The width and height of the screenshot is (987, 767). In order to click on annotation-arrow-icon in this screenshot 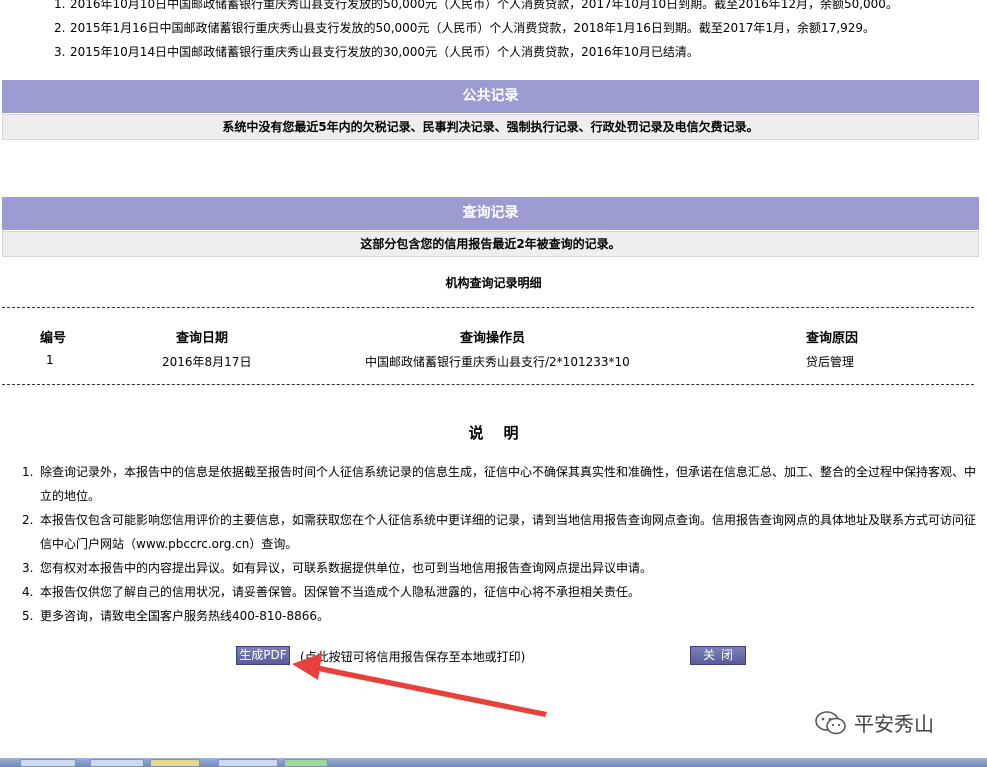, I will do `click(419, 685)`.